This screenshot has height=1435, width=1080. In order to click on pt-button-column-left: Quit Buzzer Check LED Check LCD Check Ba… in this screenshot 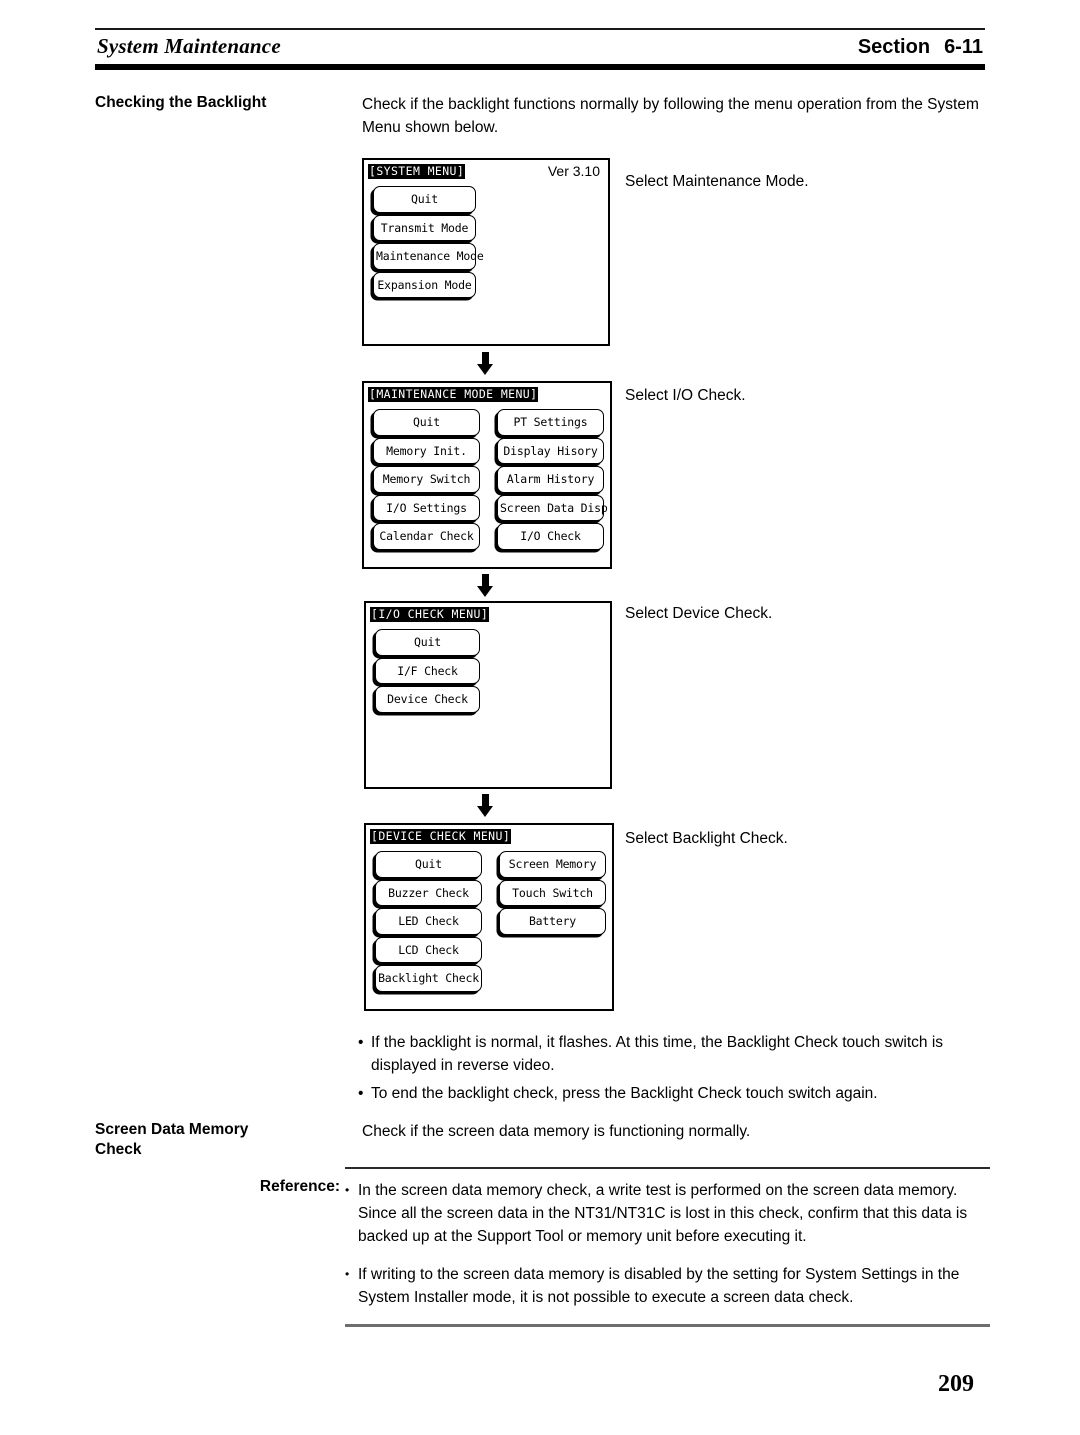, I will do `click(427, 921)`.